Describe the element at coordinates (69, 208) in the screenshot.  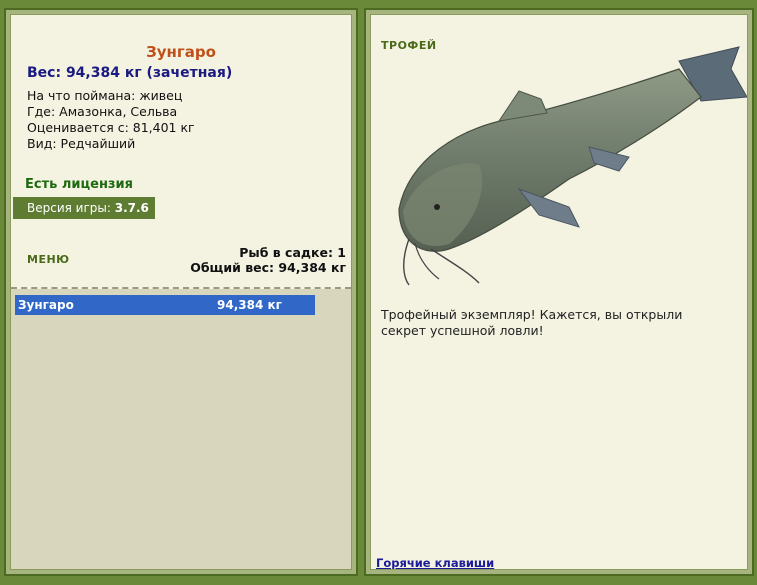
I see `version-label: Версия игры:` at that location.